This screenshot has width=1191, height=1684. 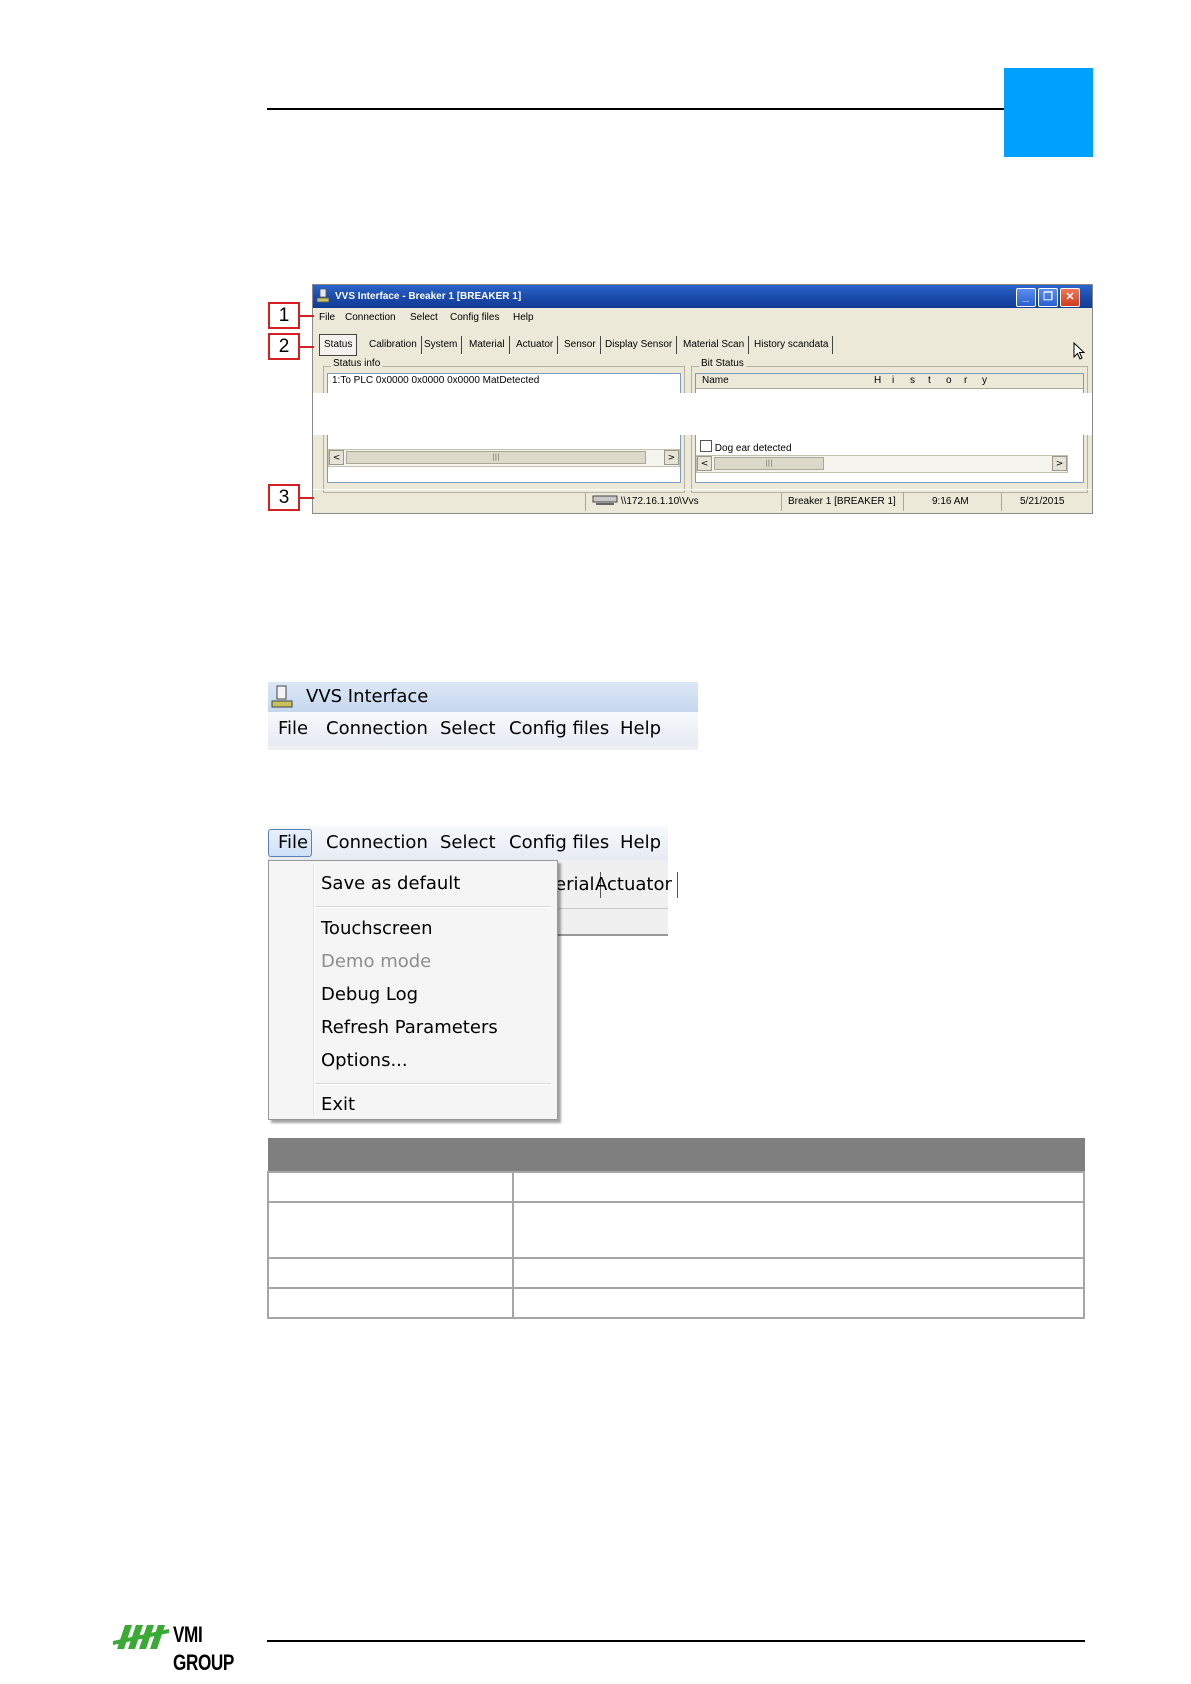 What do you see at coordinates (889, 381) in the screenshot?
I see `bit-status-header: Name H i s t o r y` at bounding box center [889, 381].